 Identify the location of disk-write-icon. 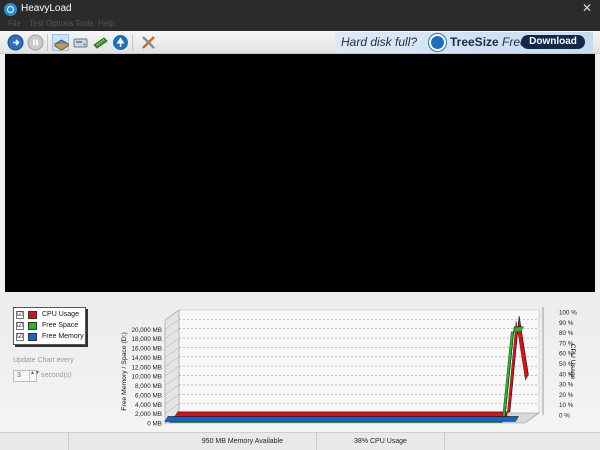
(80, 43).